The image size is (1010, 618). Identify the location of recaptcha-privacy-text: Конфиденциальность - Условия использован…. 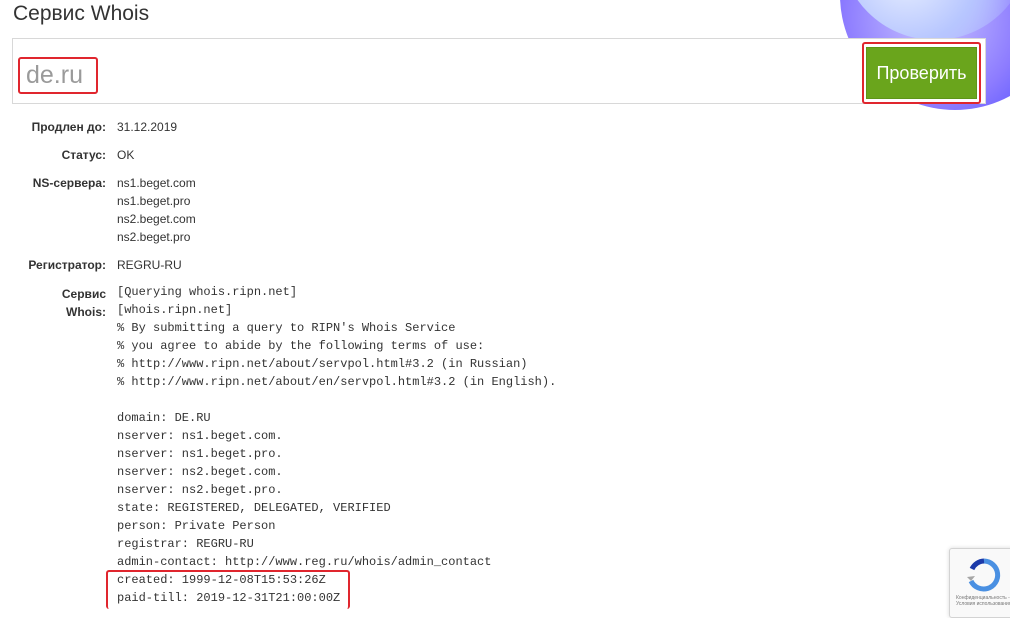
(983, 601).